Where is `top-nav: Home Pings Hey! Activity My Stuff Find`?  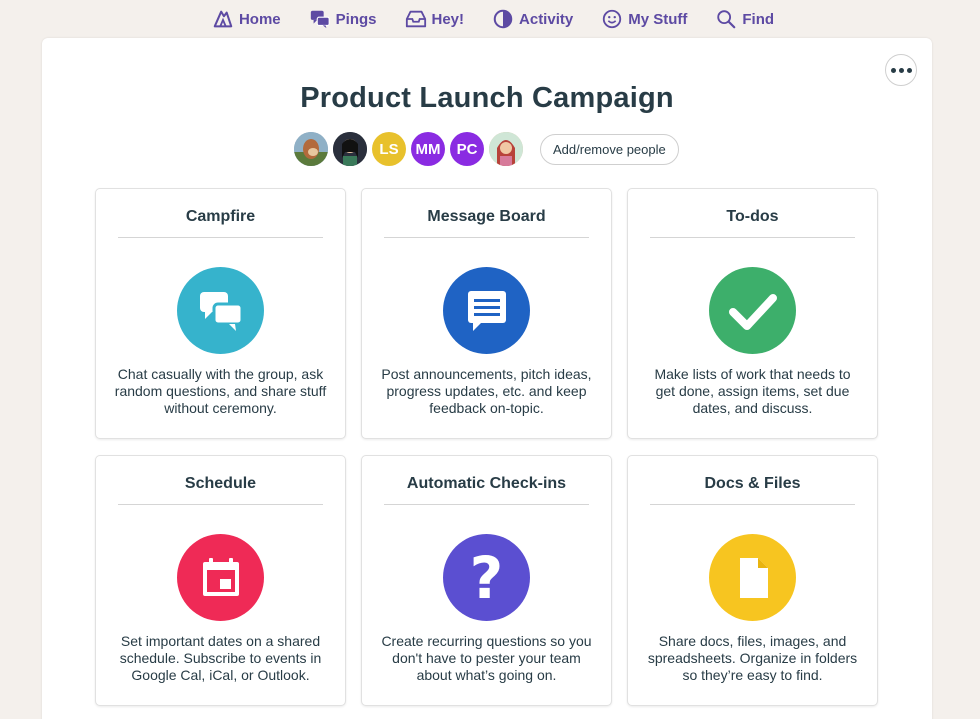 top-nav: Home Pings Hey! Activity My Stuff Find is located at coordinates (490, 19).